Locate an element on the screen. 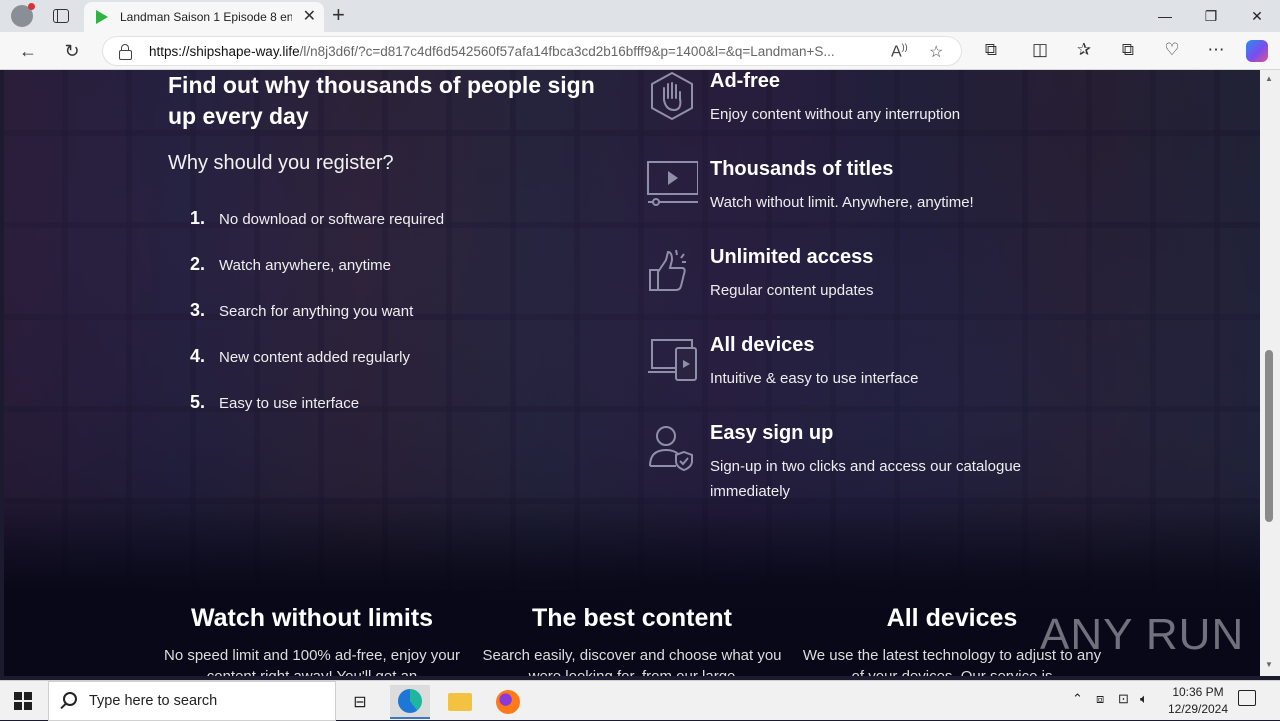 The height and width of the screenshot is (721, 1280). anyrun-watermark: ANY RUN is located at coordinates (1142, 634).